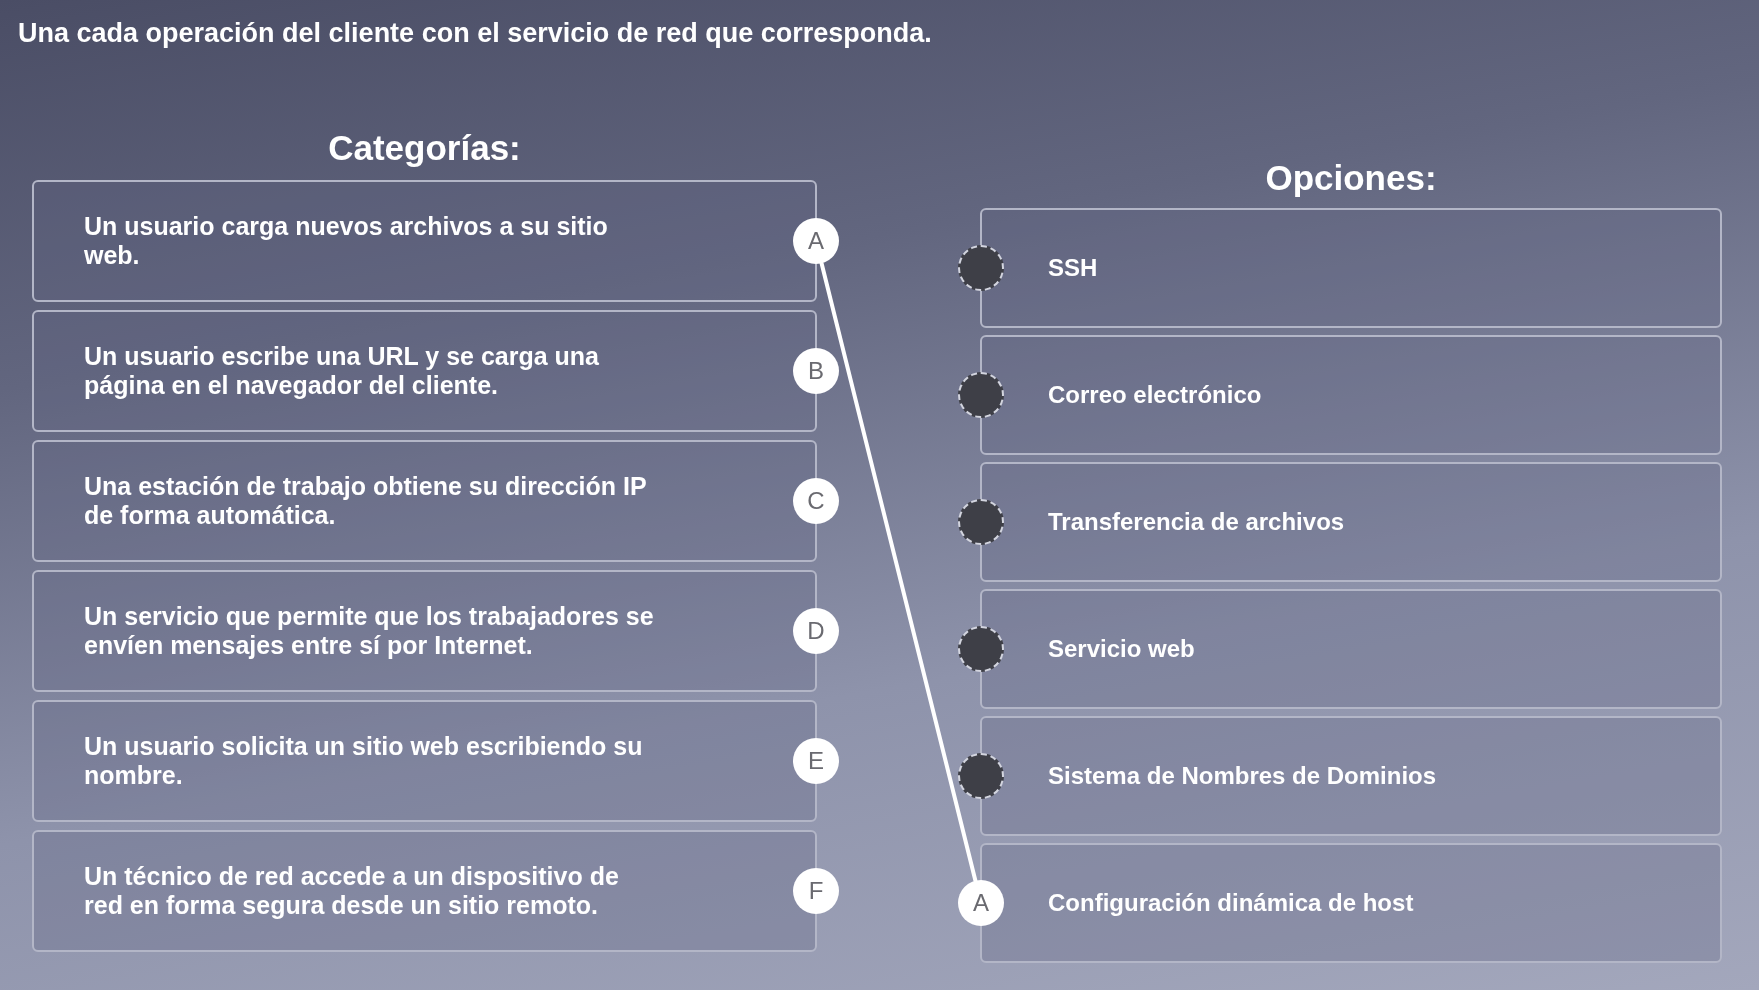 The width and height of the screenshot is (1759, 990). Describe the element at coordinates (1073, 268) in the screenshot. I see `option-text: SSH` at that location.